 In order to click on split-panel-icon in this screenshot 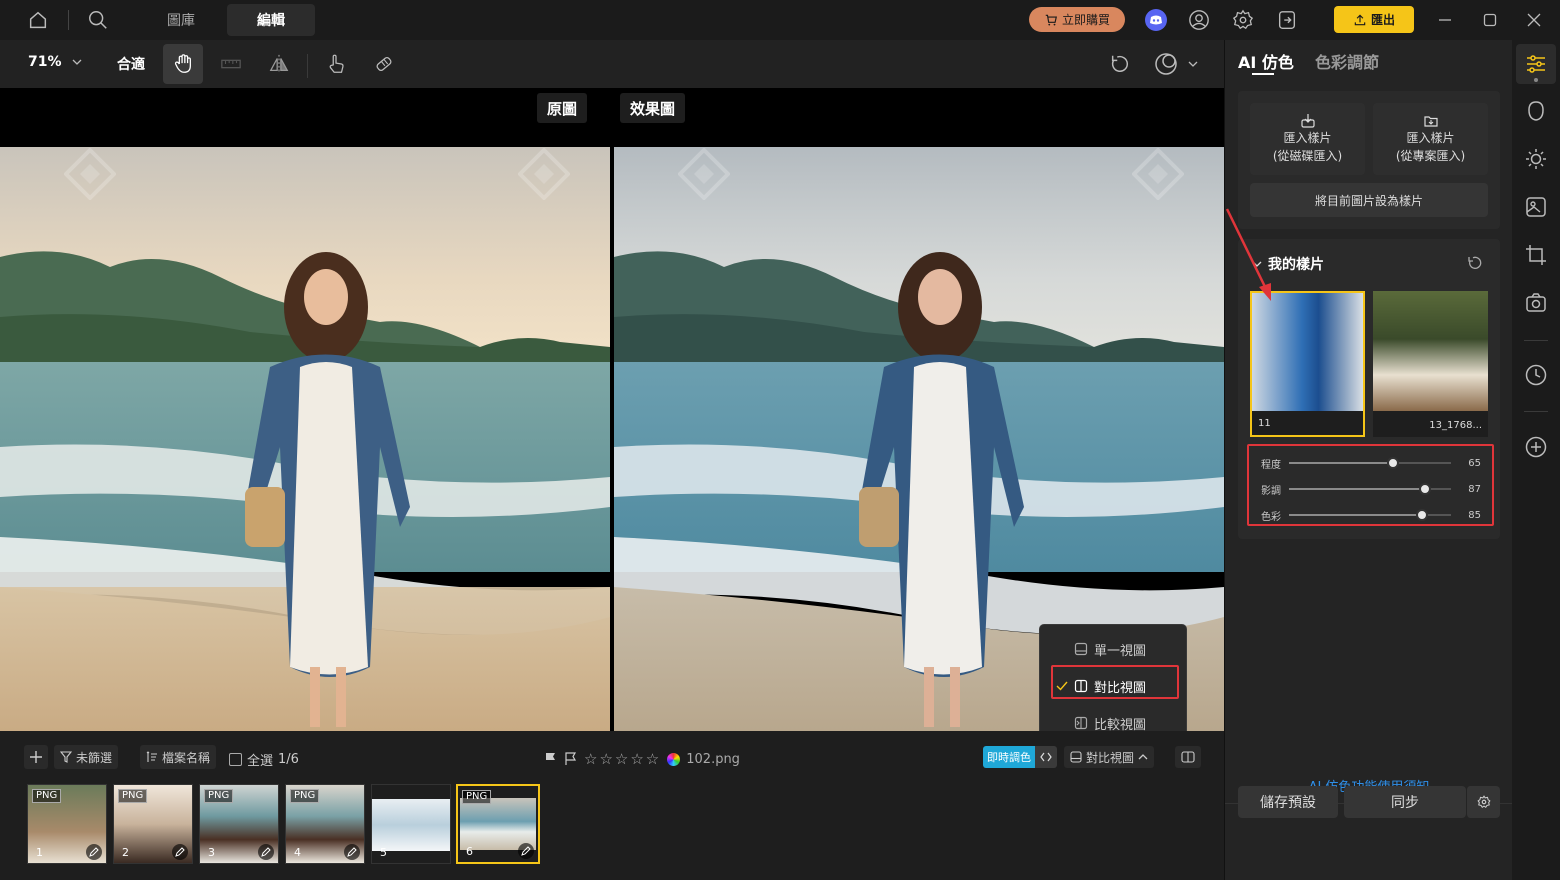, I will do `click(1188, 757)`.